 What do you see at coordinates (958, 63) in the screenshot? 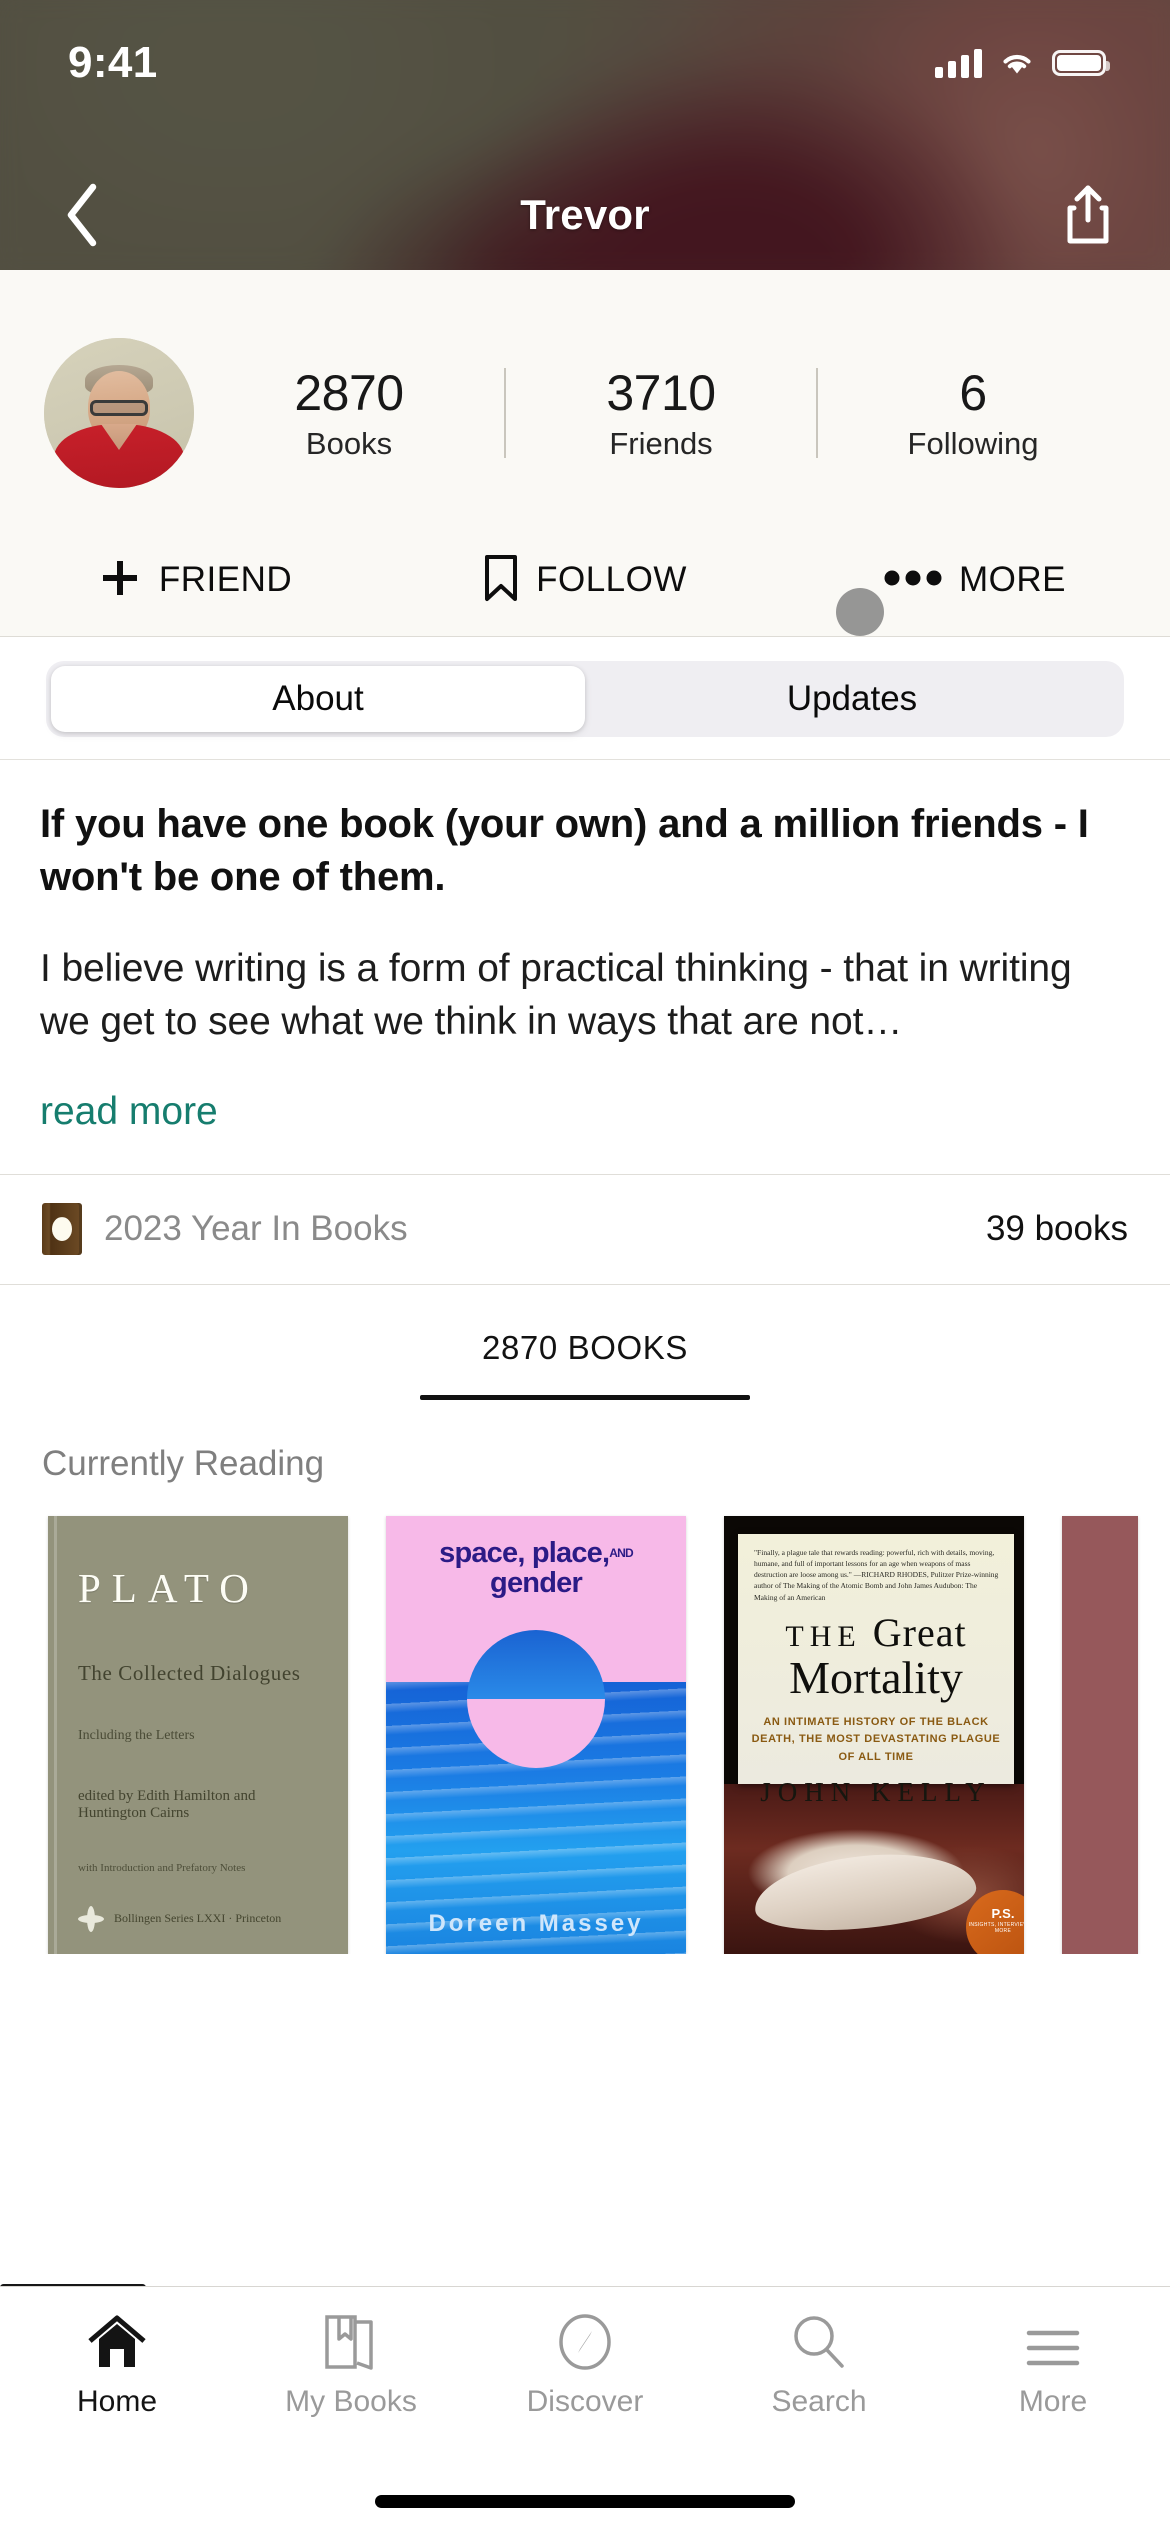
I see `cellular-signal-icon` at bounding box center [958, 63].